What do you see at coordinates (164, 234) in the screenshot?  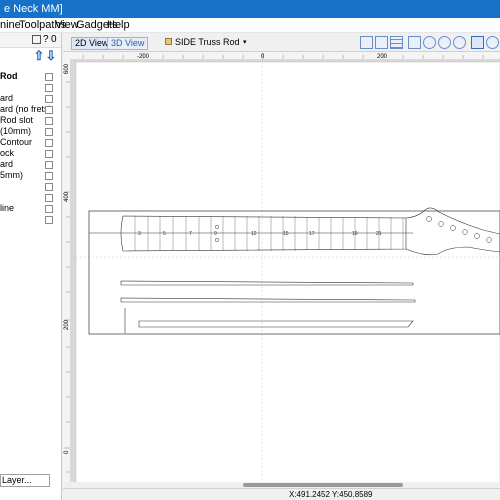 I see `fret-number: 5` at bounding box center [164, 234].